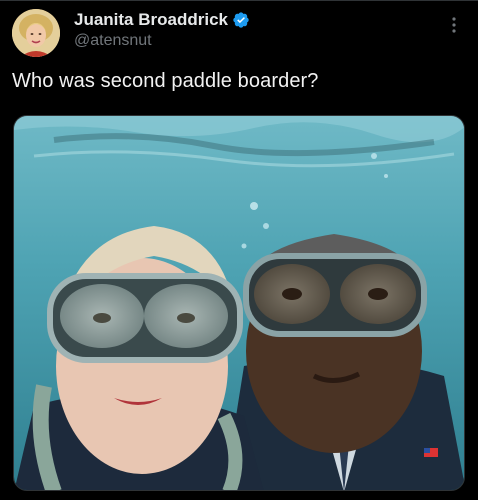 This screenshot has width=478, height=500. Describe the element at coordinates (113, 41) in the screenshot. I see `author-handle: @atensnut` at that location.